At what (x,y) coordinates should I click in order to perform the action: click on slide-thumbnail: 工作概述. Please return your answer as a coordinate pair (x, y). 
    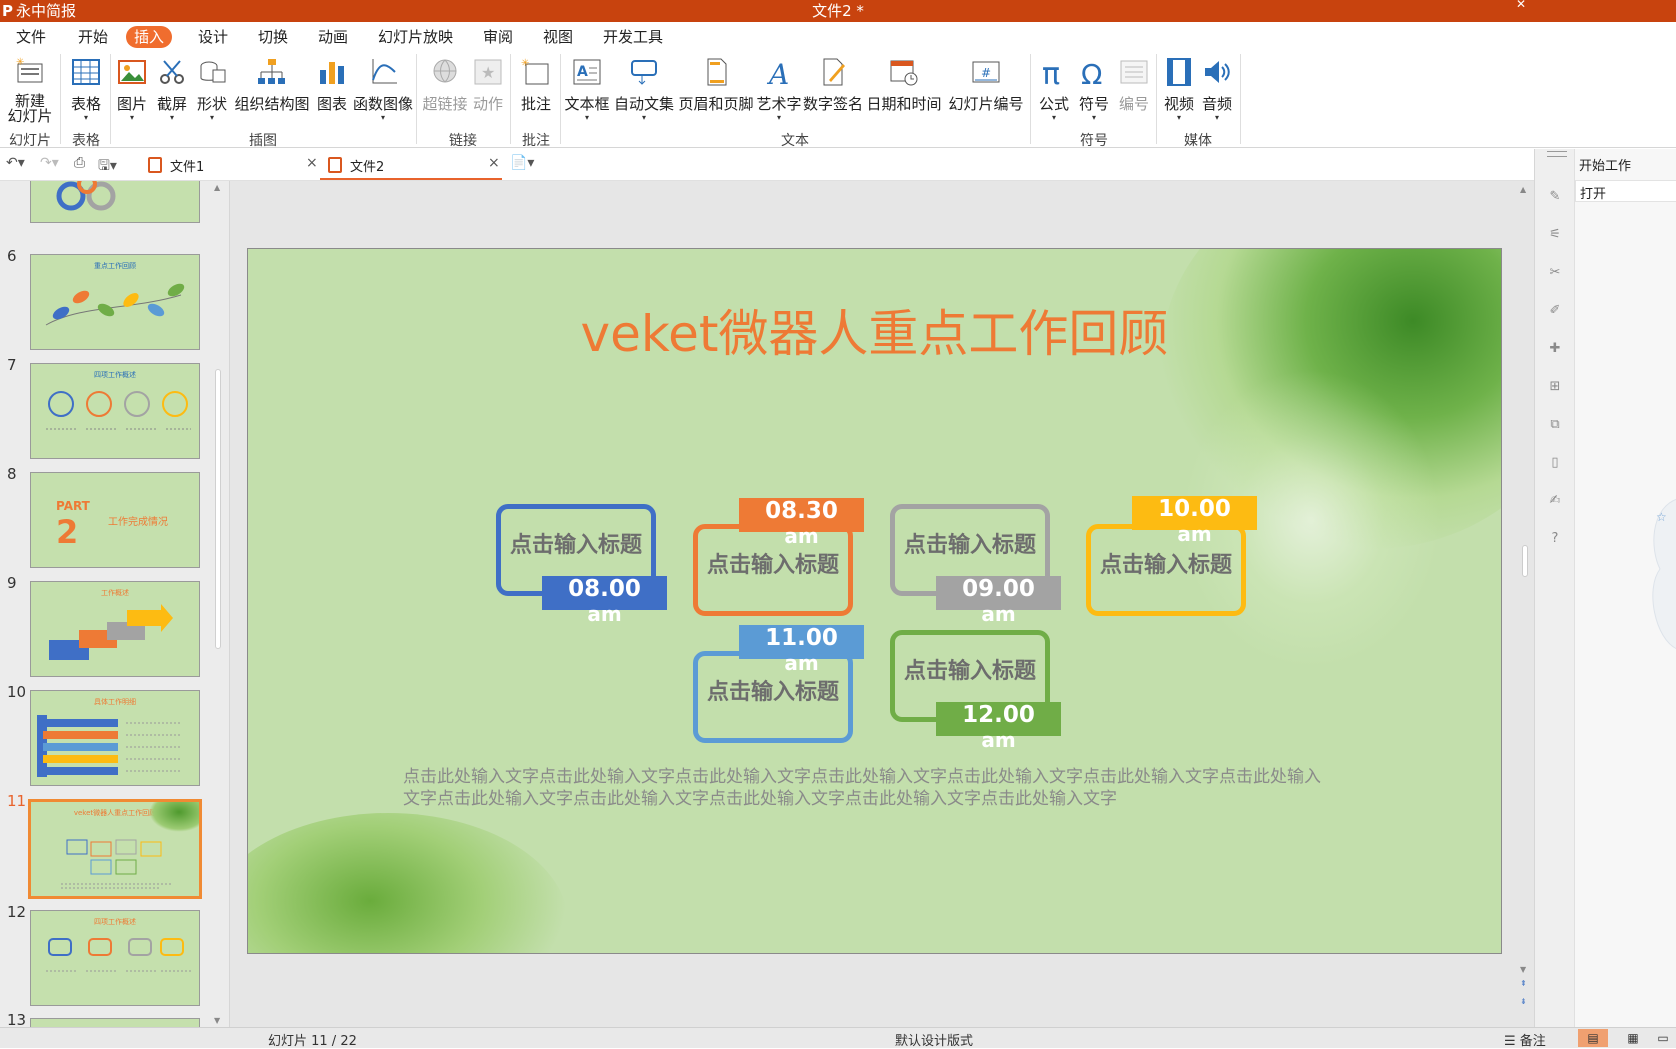
    Looking at the image, I should click on (115, 629).